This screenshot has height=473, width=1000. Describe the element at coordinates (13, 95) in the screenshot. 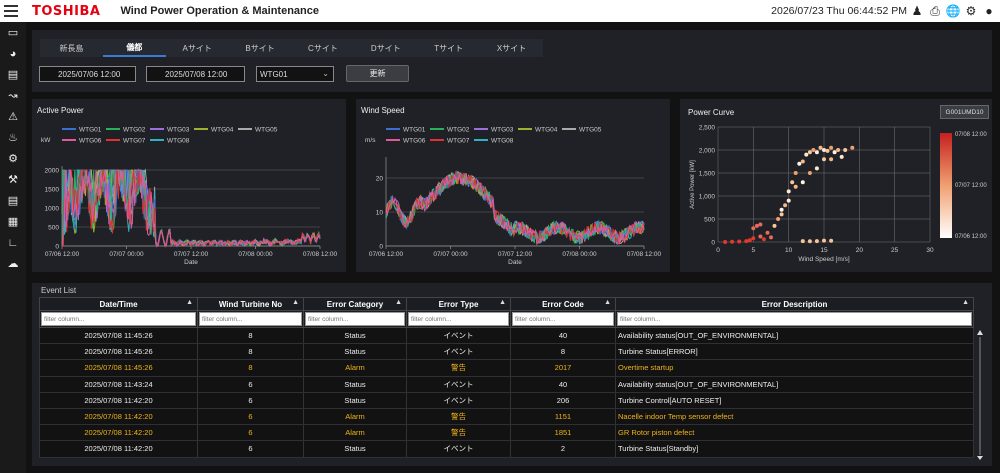

I see `trend-chart-icon: ↝` at that location.